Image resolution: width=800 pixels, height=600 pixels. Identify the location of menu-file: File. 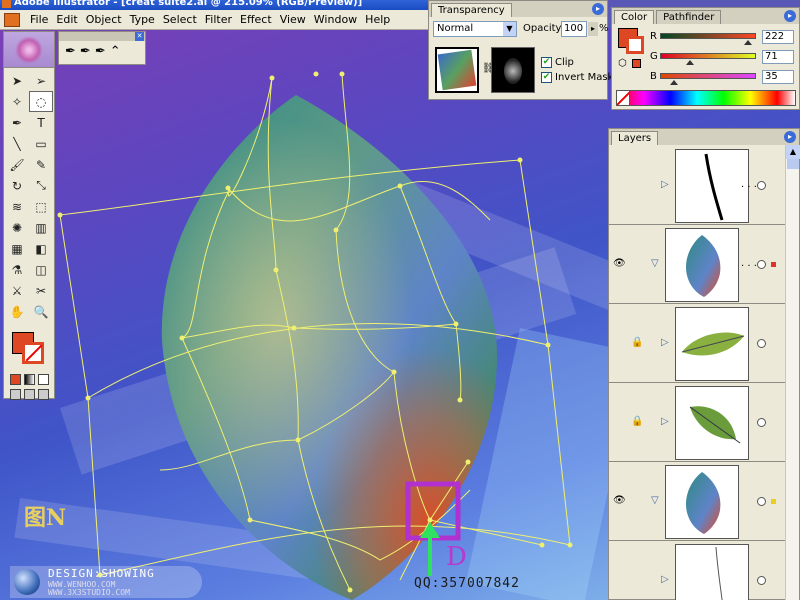
(39, 19).